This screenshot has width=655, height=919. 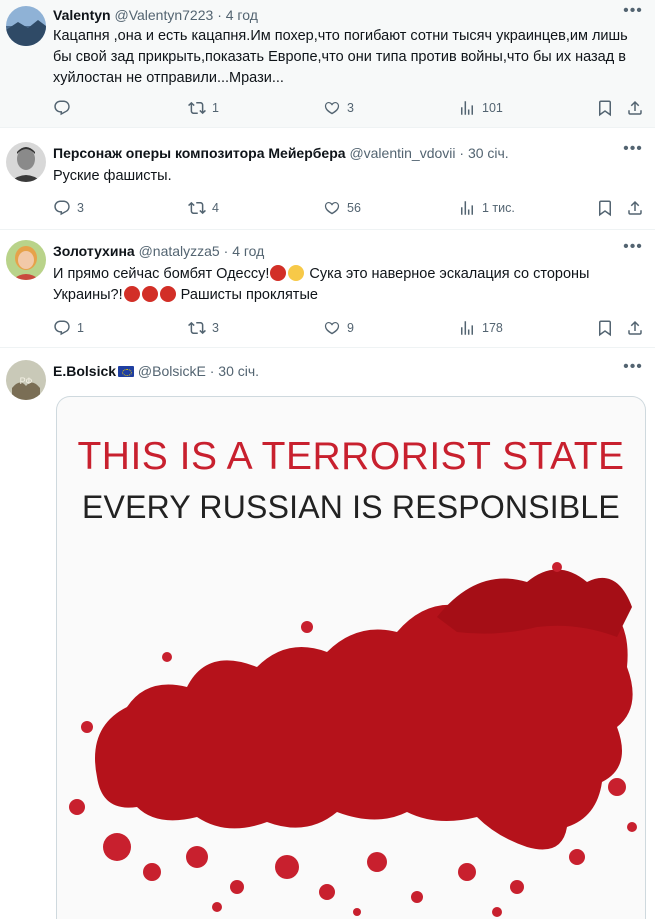 What do you see at coordinates (480, 328) in the screenshot?
I see `views-button: 178` at bounding box center [480, 328].